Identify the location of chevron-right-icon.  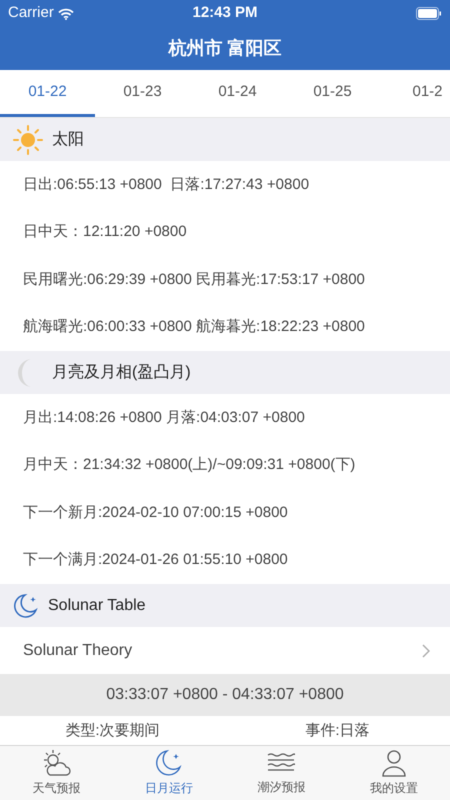
(426, 651).